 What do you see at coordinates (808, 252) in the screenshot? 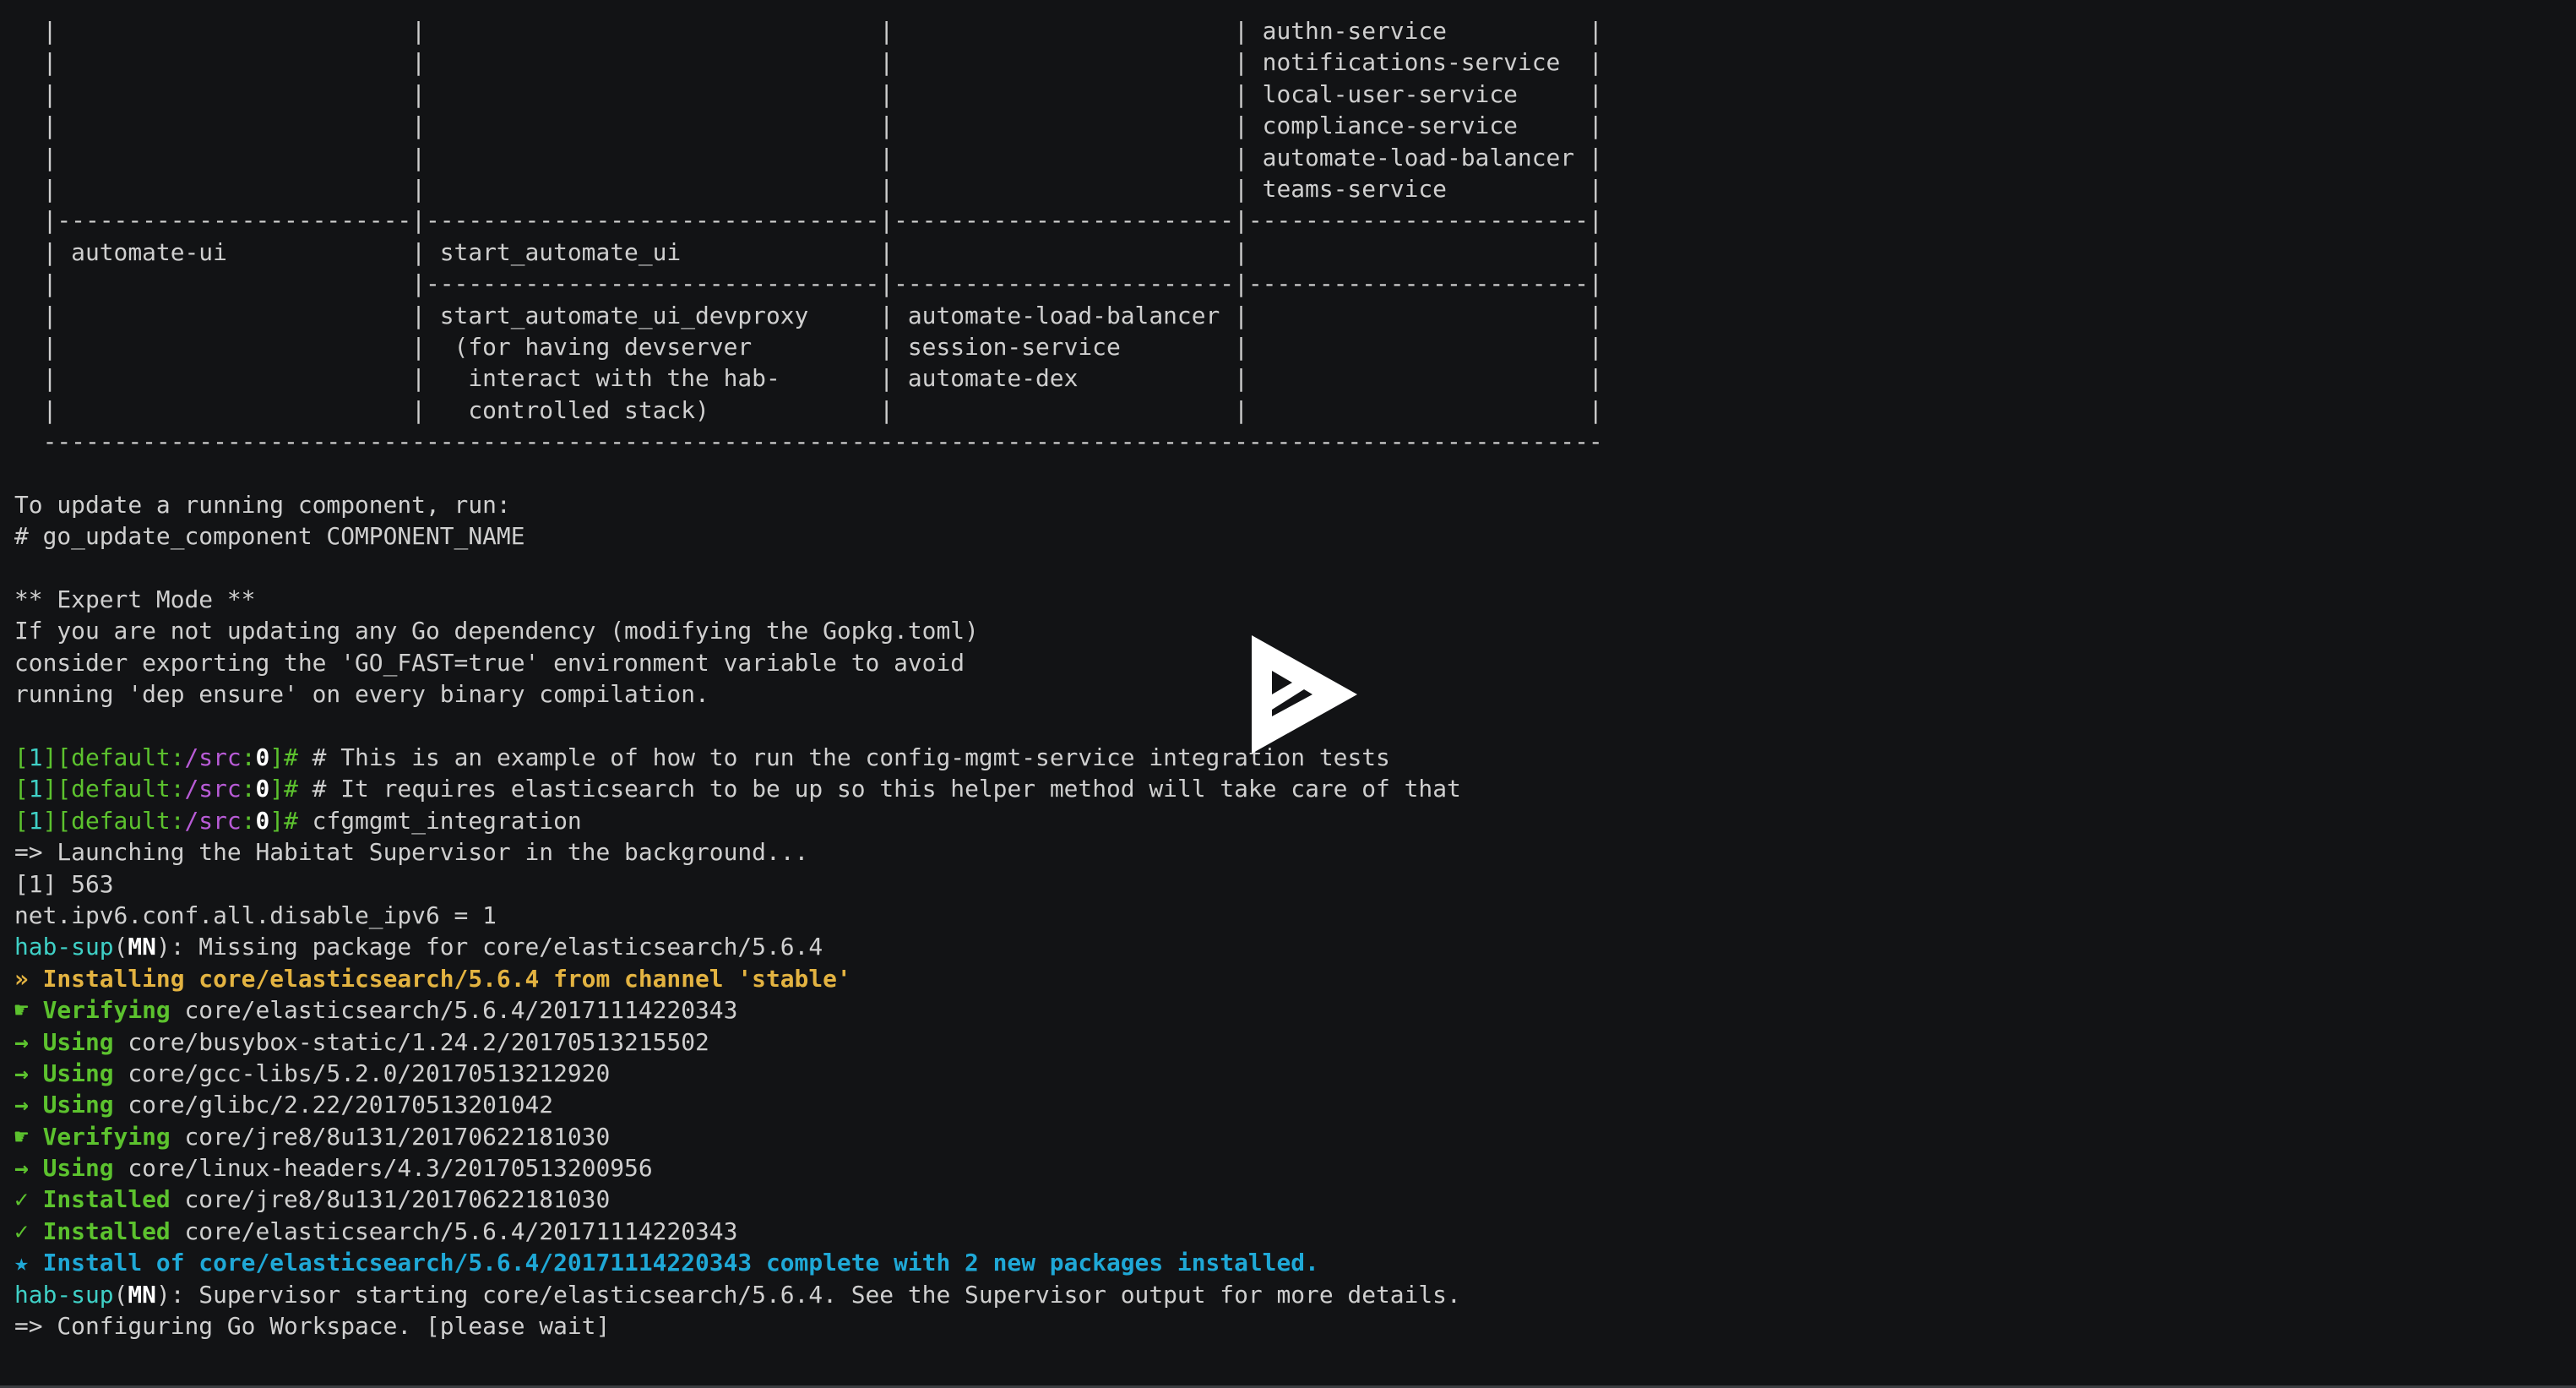
I see `terminal-line: | automate-ui | start_automate_ui | | |` at bounding box center [808, 252].